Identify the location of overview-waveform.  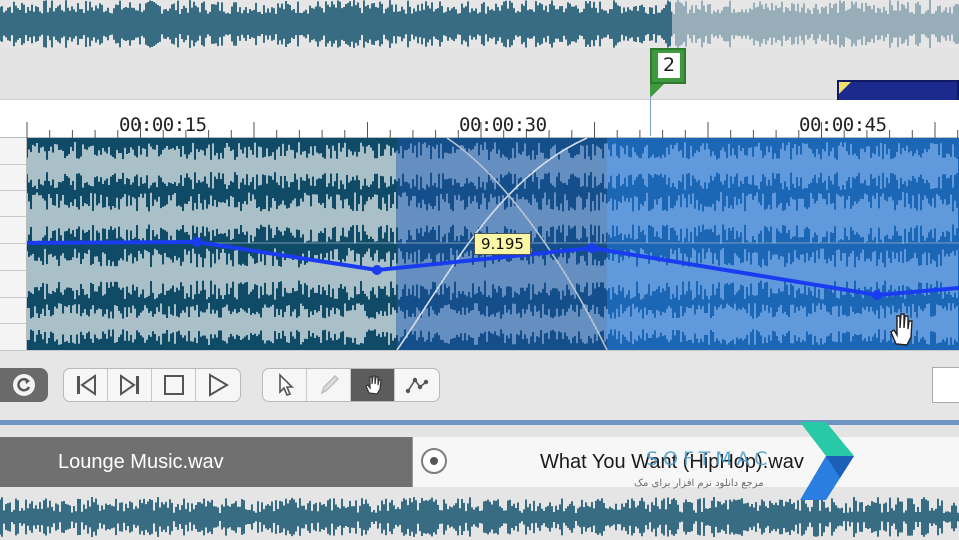
(479, 24).